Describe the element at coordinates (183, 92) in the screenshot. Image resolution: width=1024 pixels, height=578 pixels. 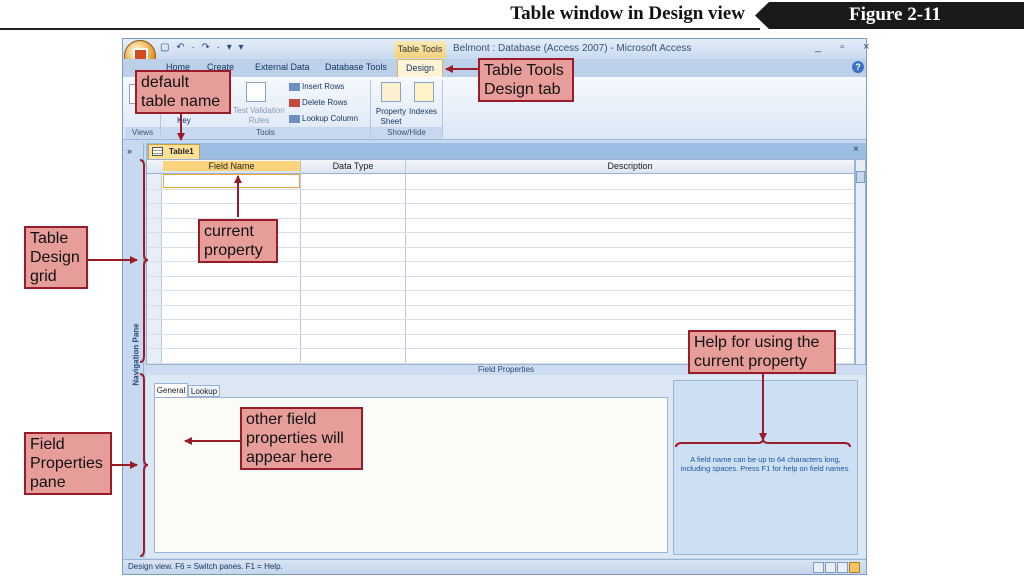
I see `callout-default-table-name: default table name` at that location.